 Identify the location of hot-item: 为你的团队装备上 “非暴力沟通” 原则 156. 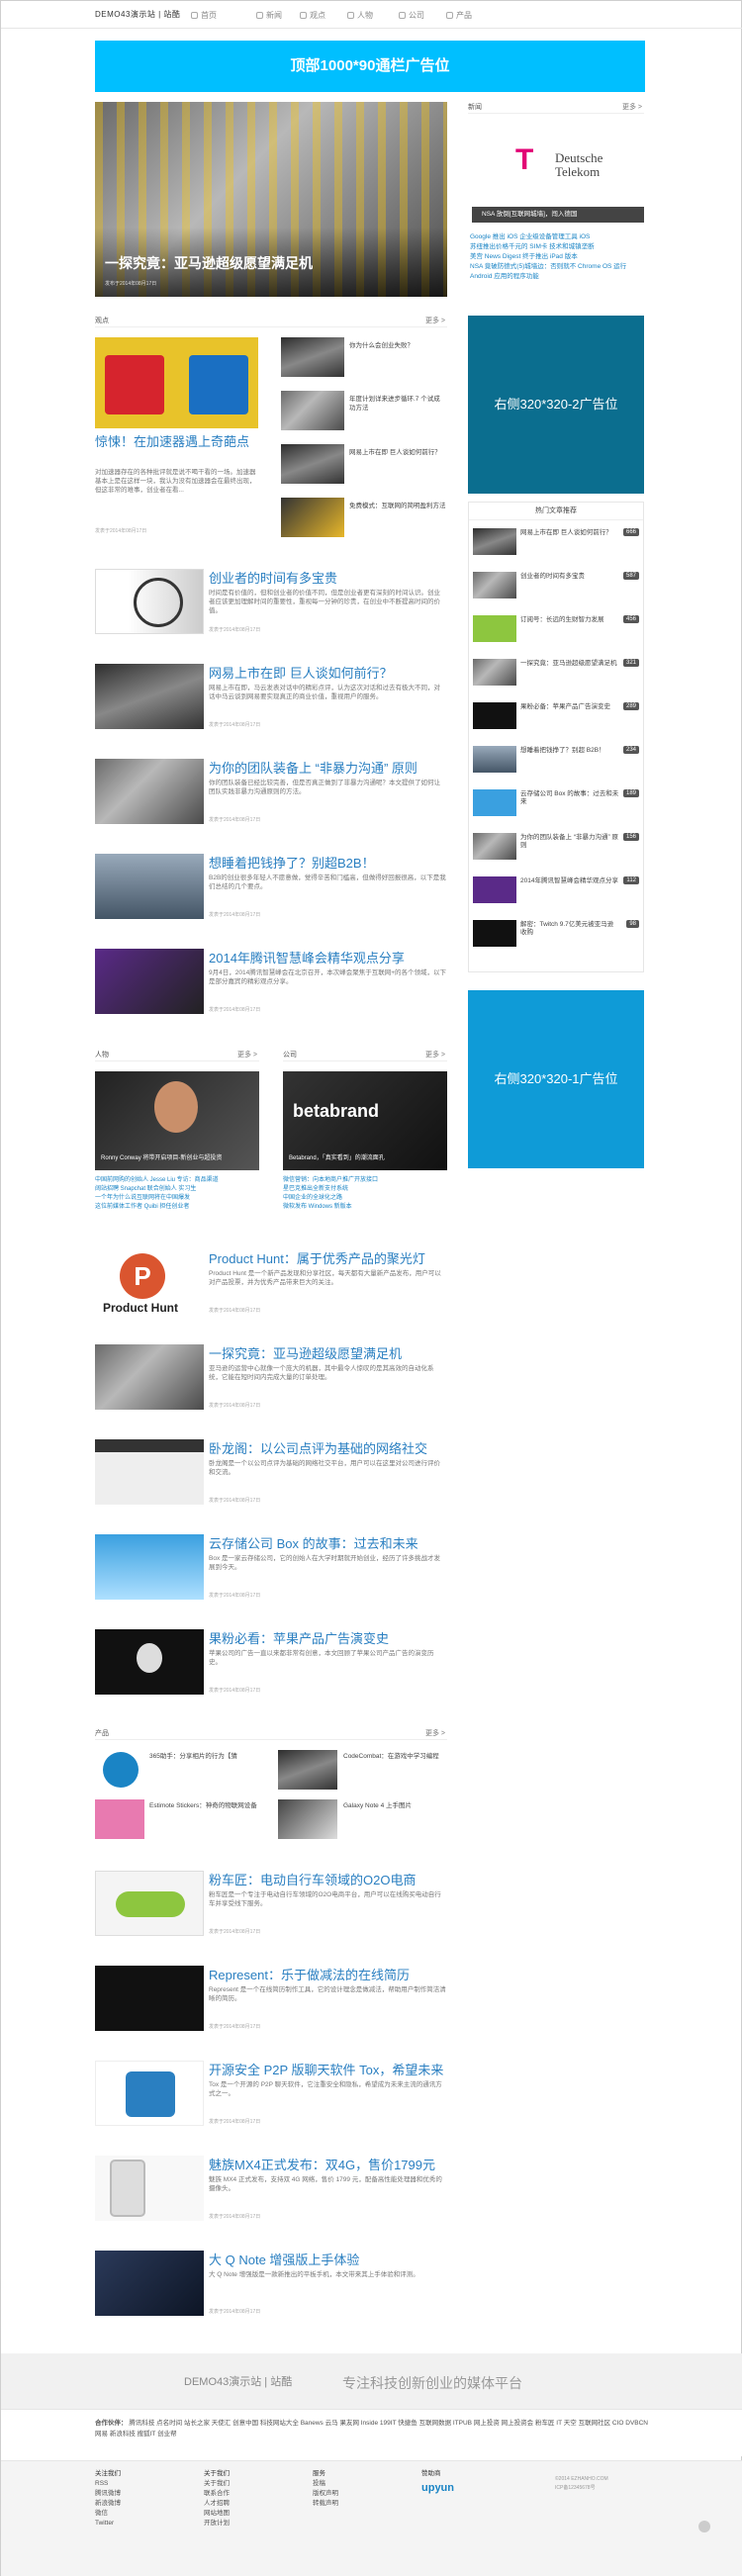
(557, 847).